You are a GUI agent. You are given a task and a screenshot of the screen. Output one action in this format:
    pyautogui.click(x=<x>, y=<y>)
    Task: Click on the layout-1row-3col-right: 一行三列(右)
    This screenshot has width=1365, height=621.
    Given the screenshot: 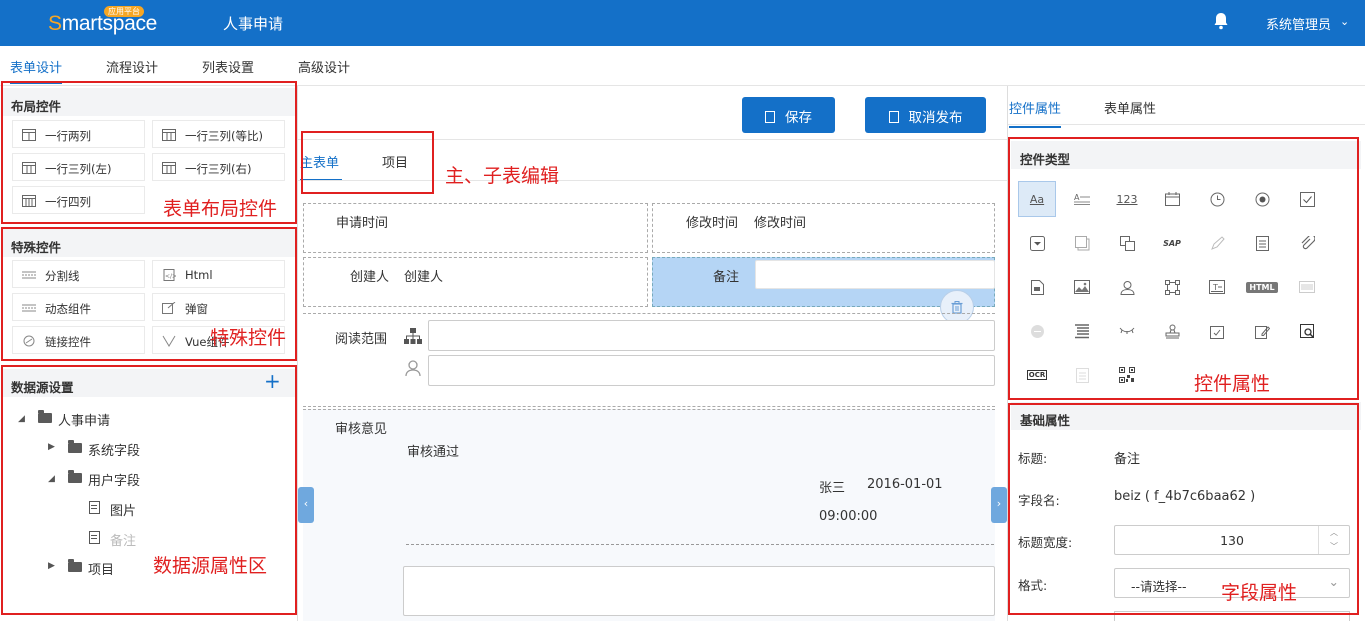 What is the action you would take?
    pyautogui.click(x=218, y=167)
    